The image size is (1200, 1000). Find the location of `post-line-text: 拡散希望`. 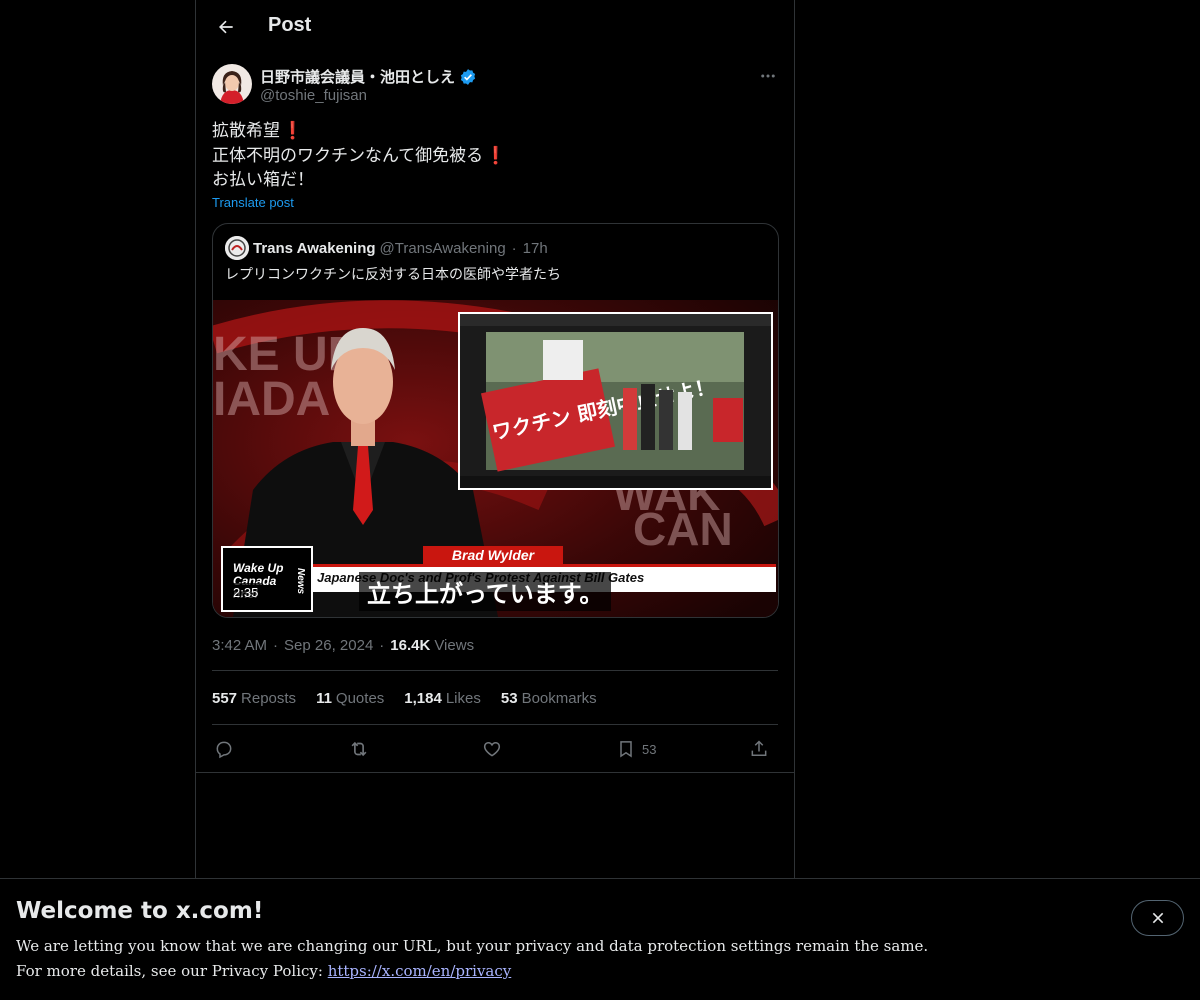

post-line-text: 拡散希望 is located at coordinates (246, 131).